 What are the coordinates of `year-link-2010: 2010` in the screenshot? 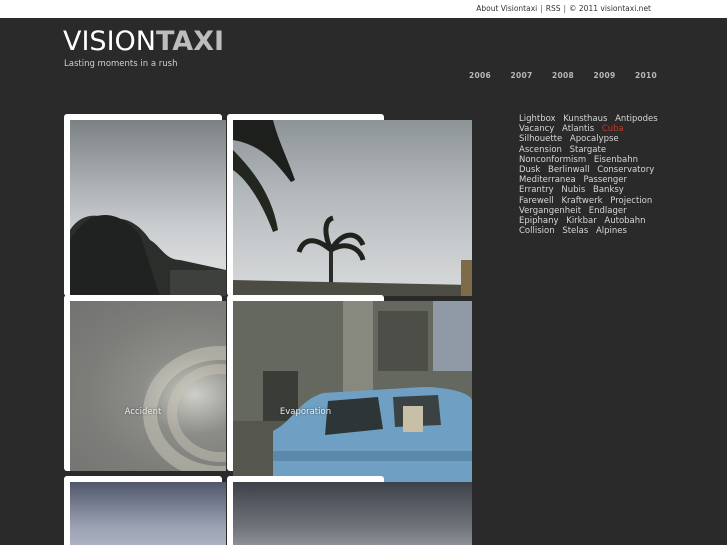 It's located at (656, 75).